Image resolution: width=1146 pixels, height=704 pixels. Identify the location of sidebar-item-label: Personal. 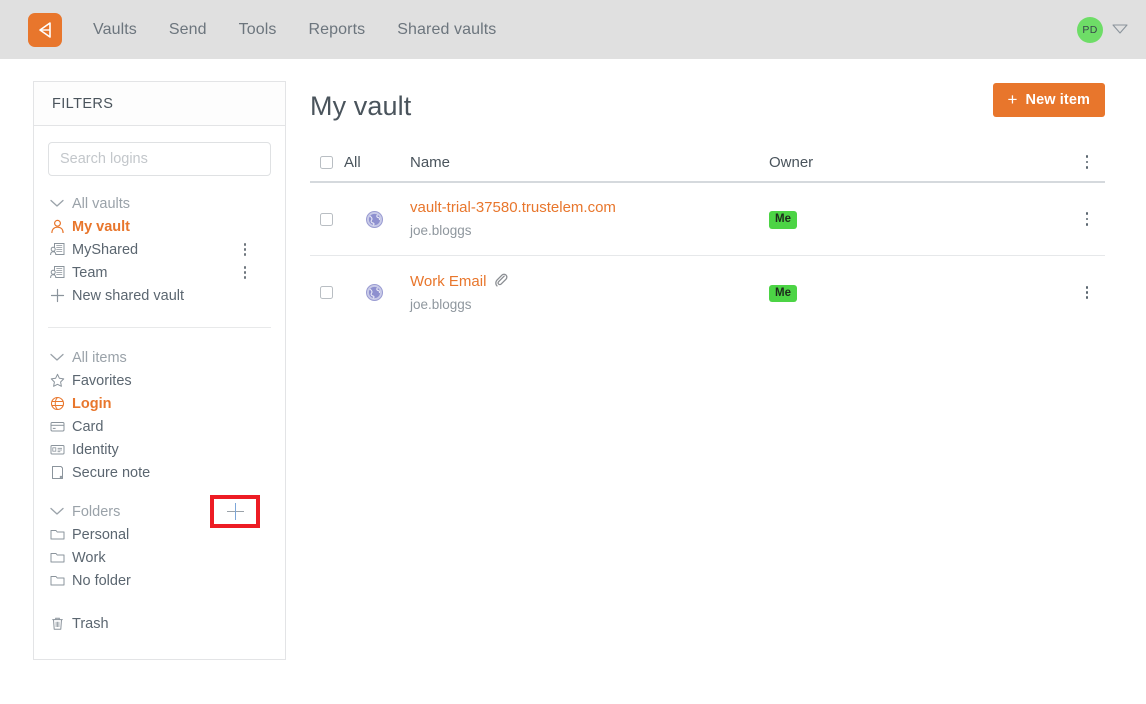
(101, 534).